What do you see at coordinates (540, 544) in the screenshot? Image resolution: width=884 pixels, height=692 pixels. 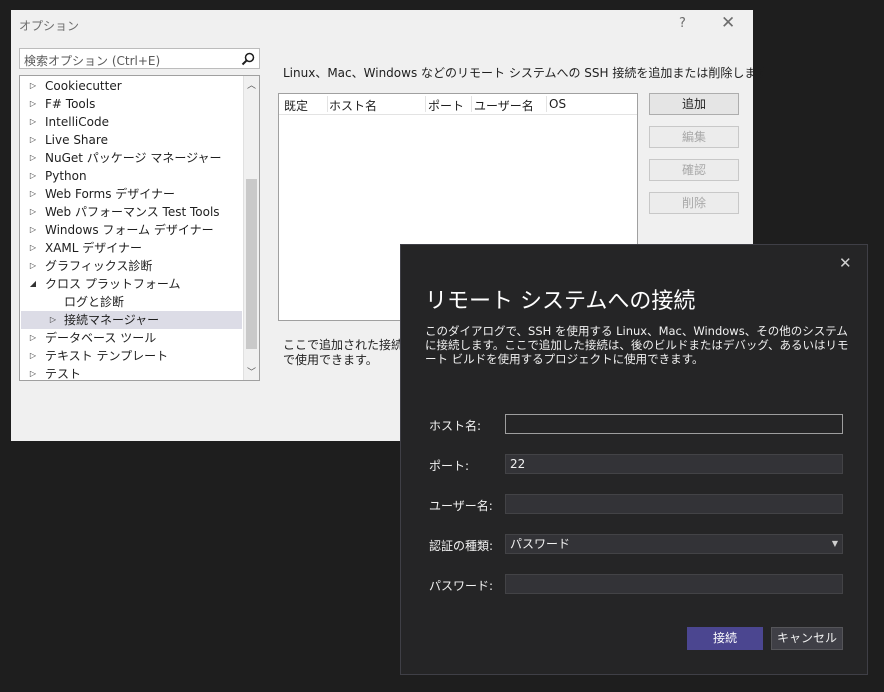 I see `auth-type-value: パスワード` at bounding box center [540, 544].